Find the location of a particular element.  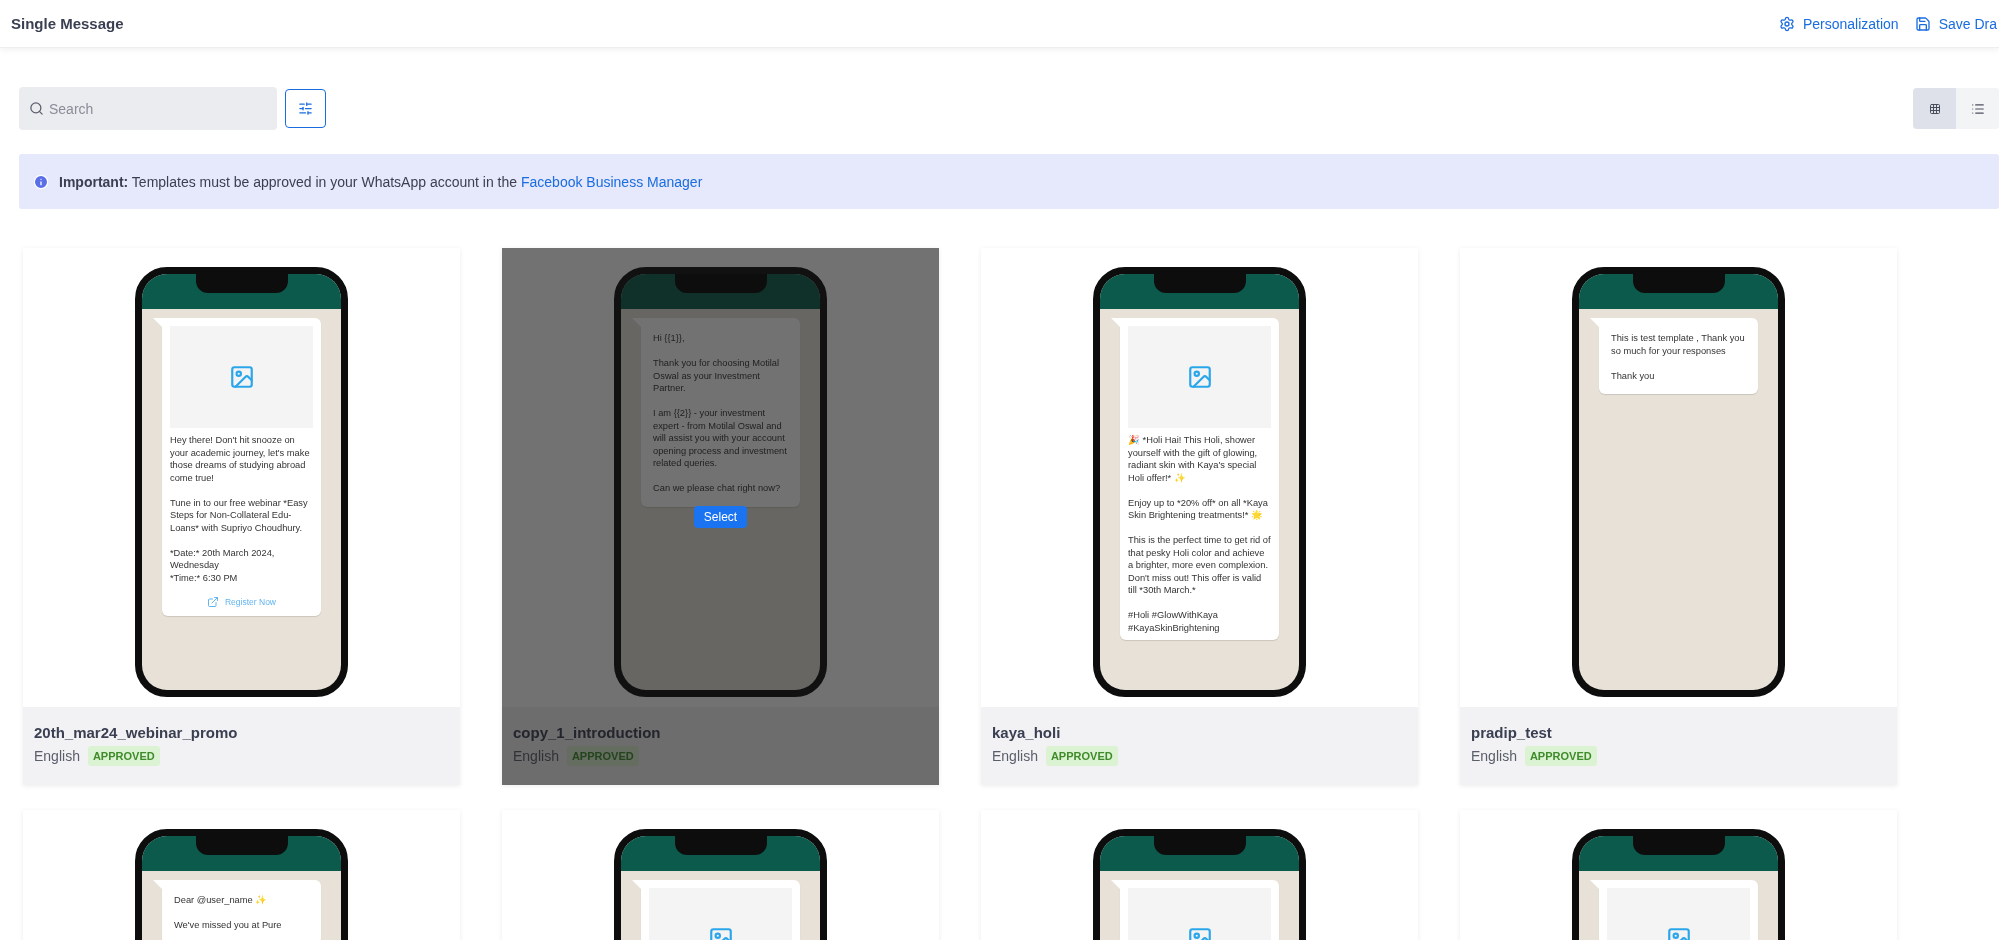

settings-icon is located at coordinates (1786, 23).